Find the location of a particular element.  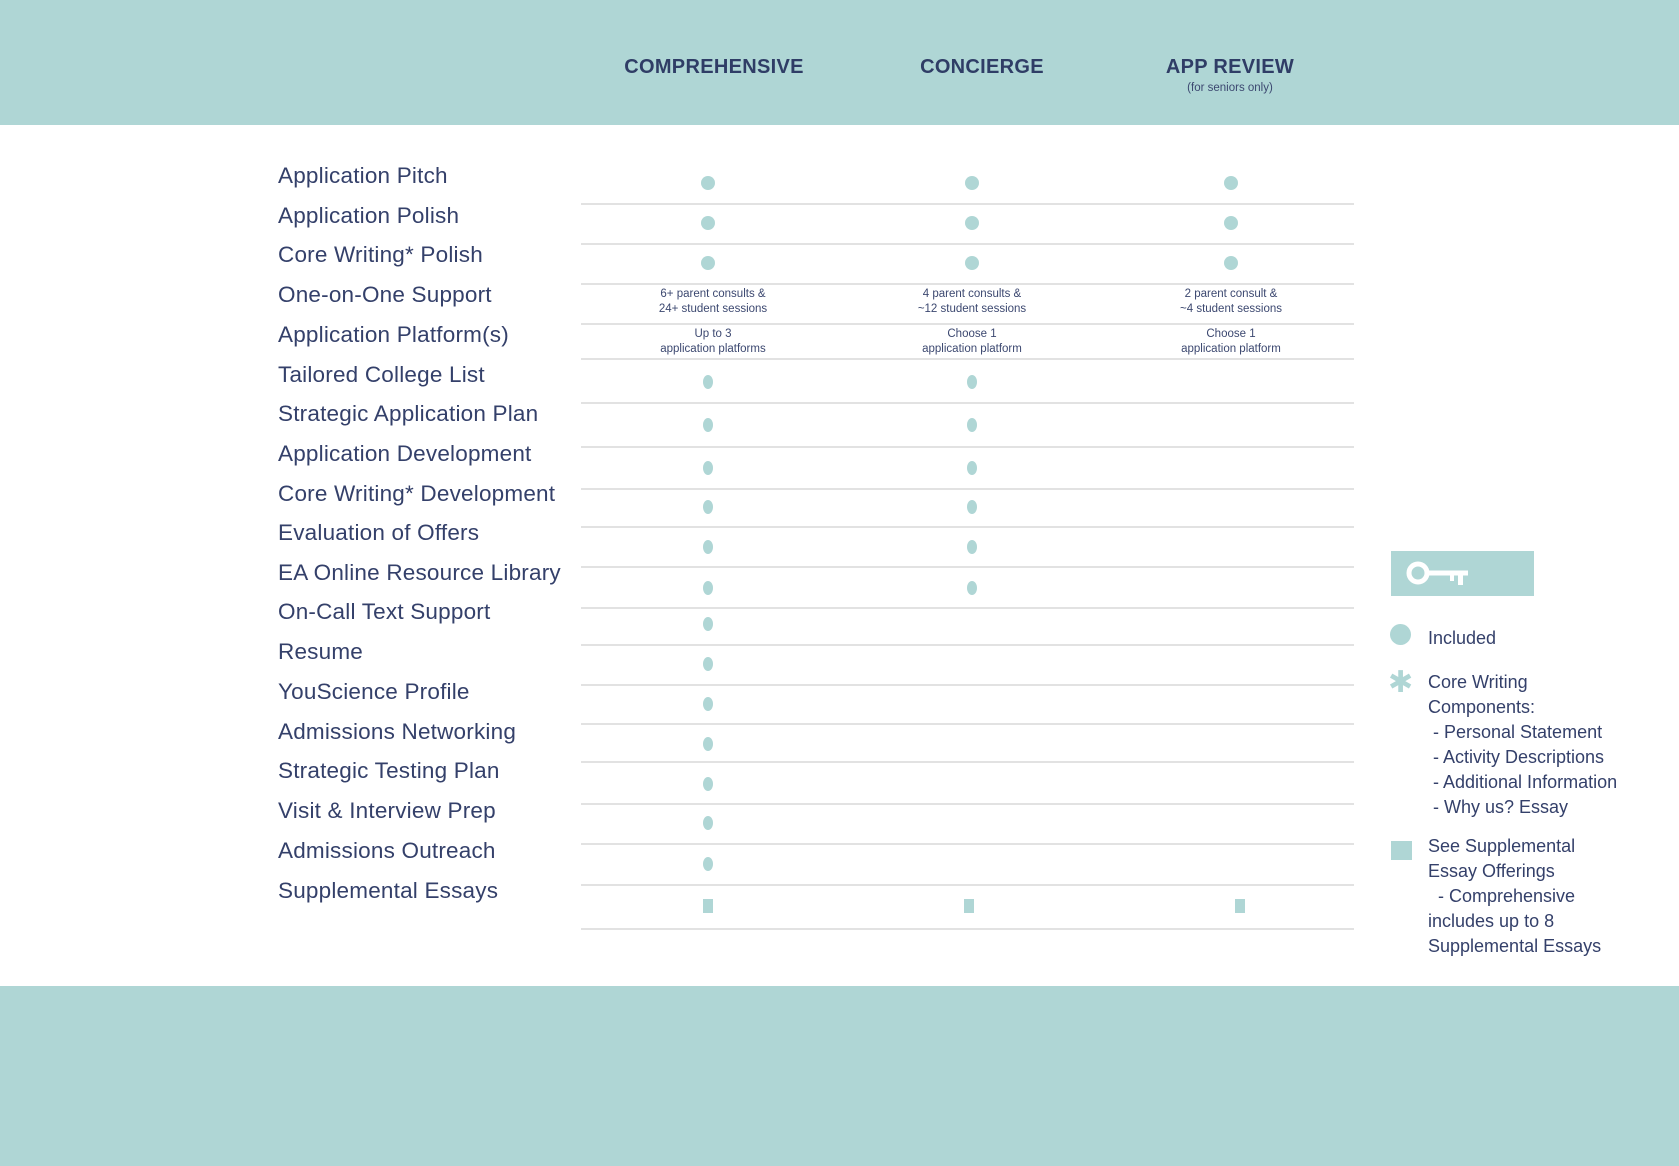

row-label: EA Online Resource Library is located at coordinates (419, 572).